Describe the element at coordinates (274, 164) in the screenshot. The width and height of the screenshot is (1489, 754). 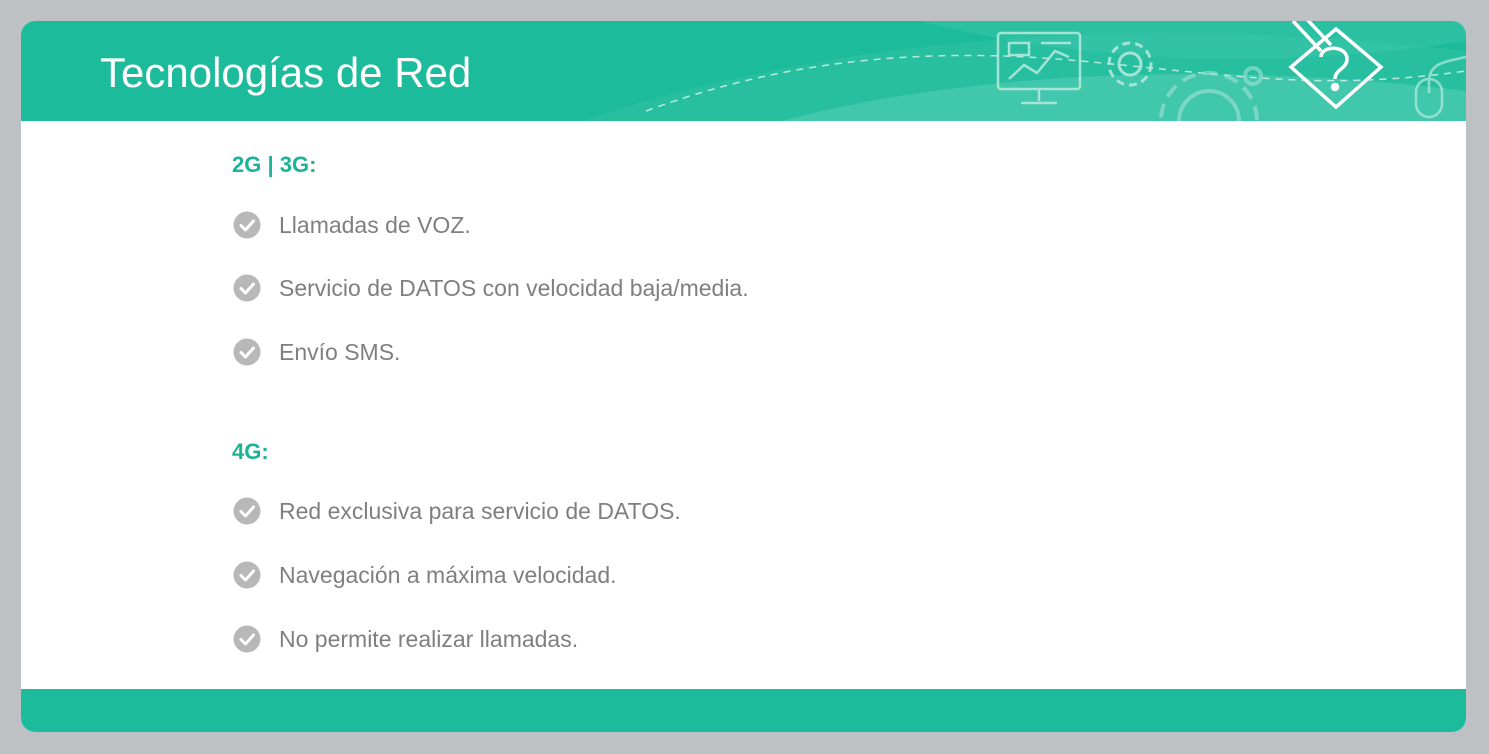
I see `section-heading-2g-3g: 2G | 3G:` at that location.